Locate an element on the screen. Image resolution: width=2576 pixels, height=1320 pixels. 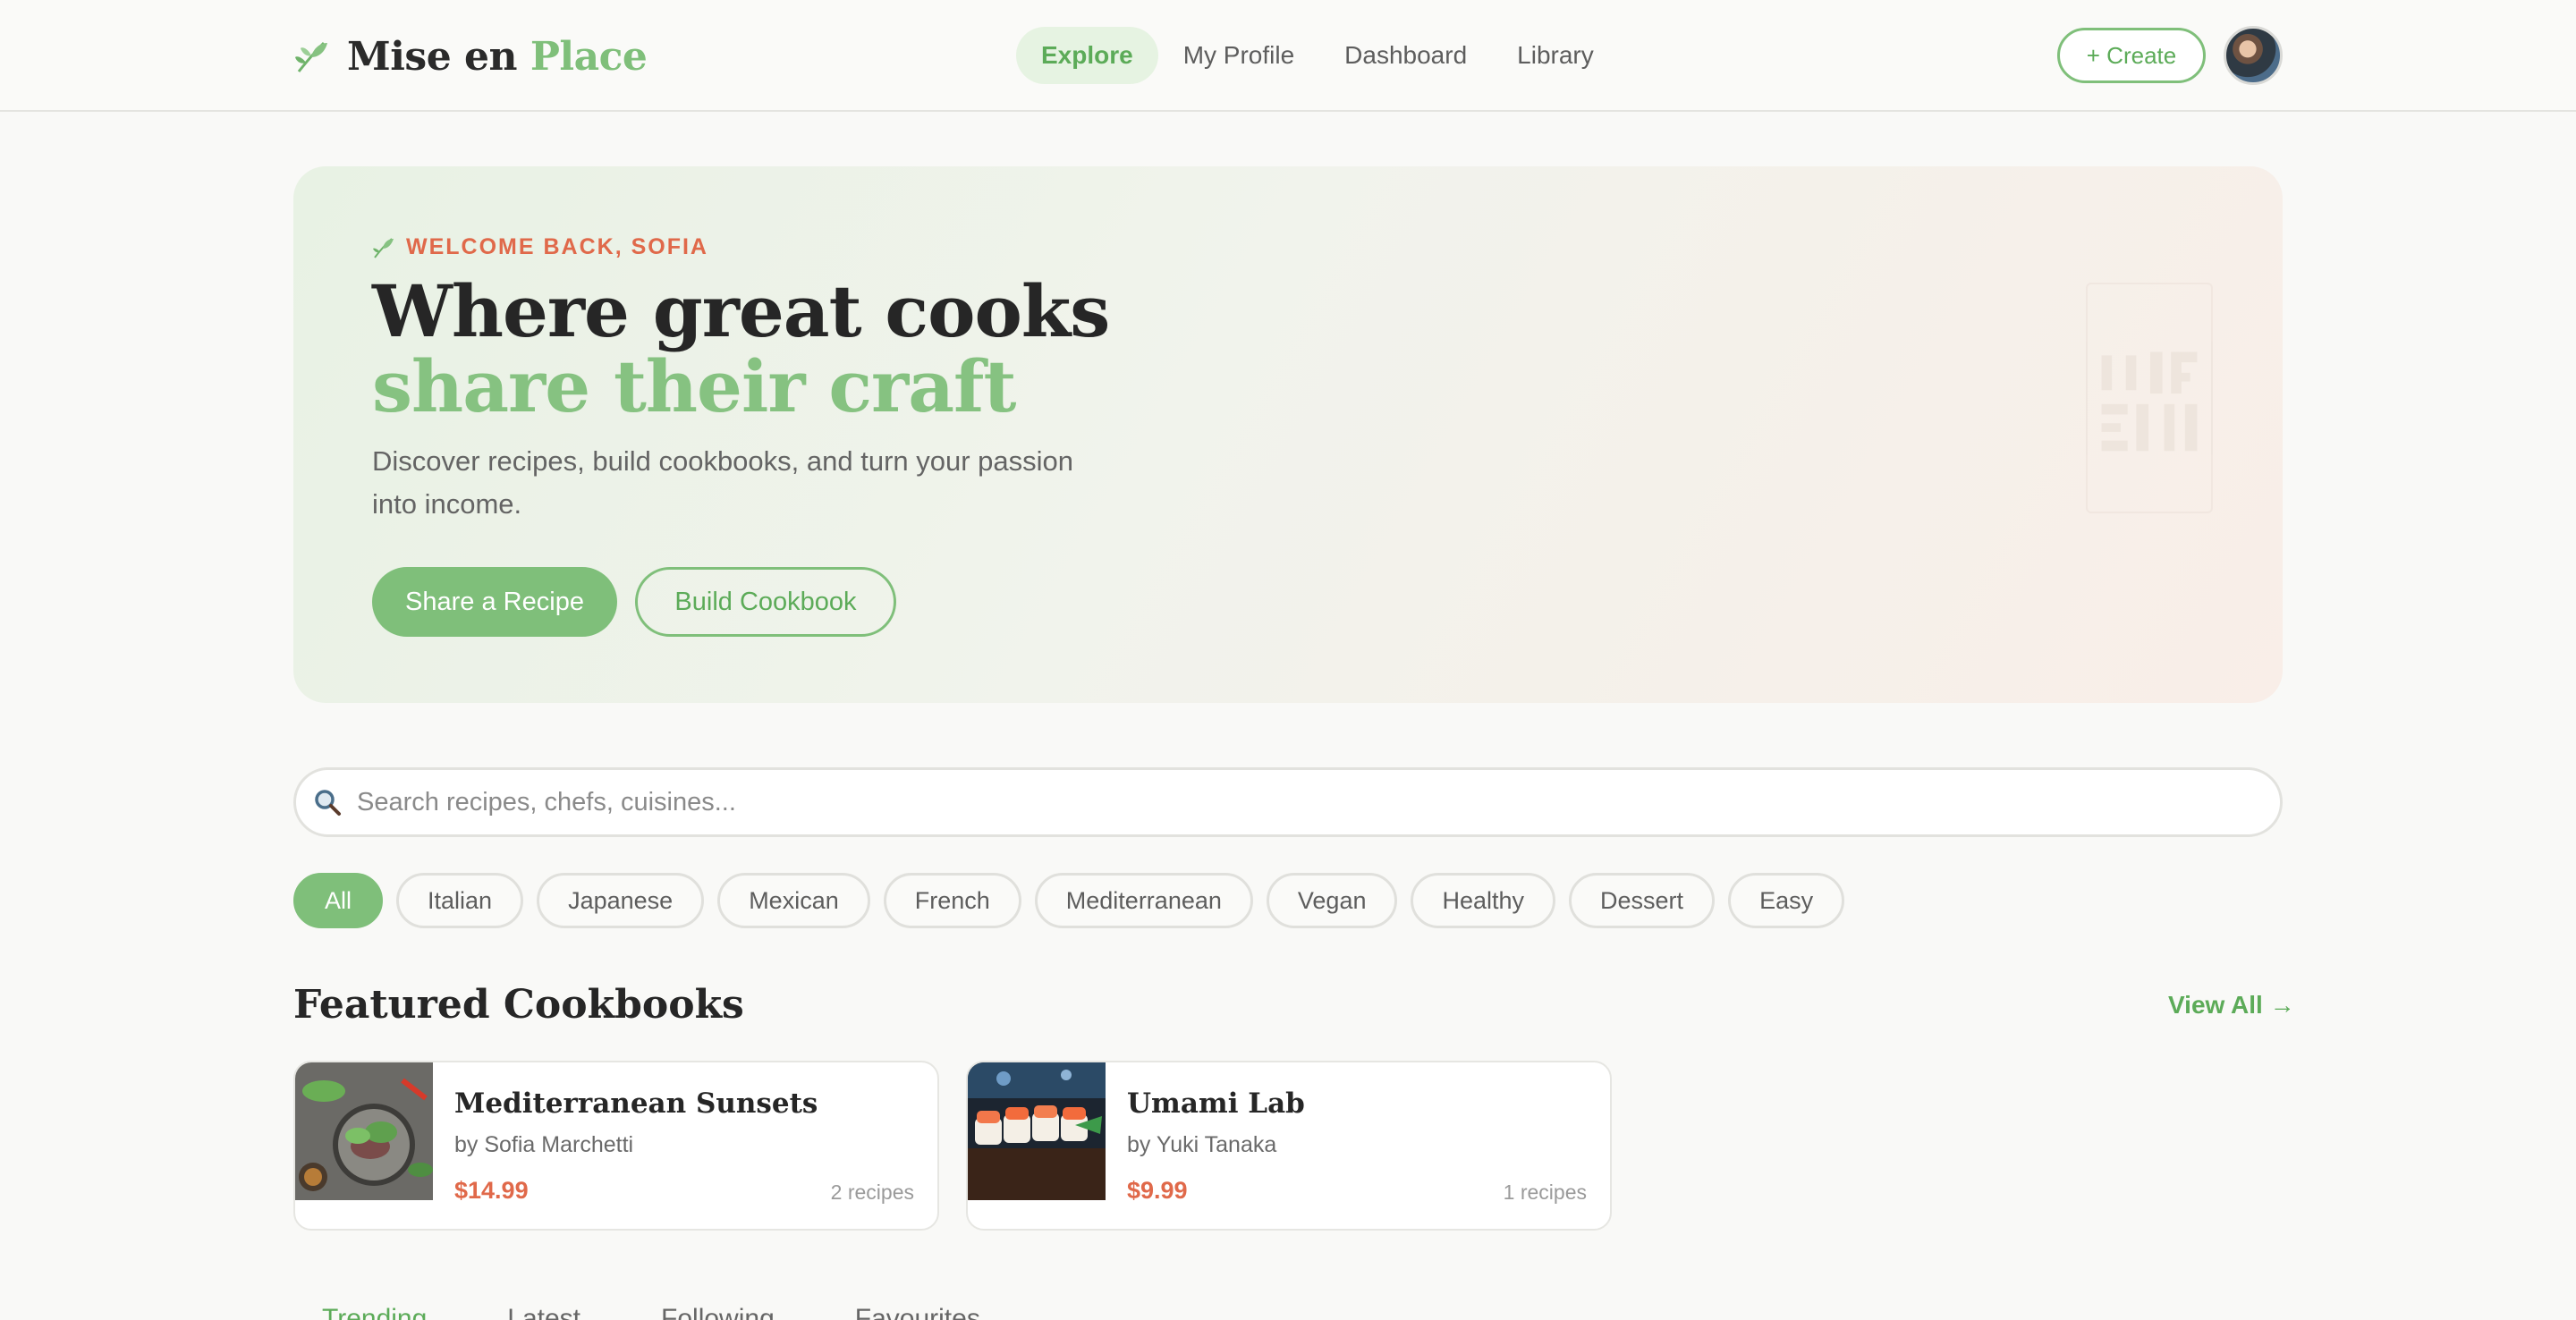
cookbook-title: Mediterranean Sunsets is located at coordinates (636, 1103).